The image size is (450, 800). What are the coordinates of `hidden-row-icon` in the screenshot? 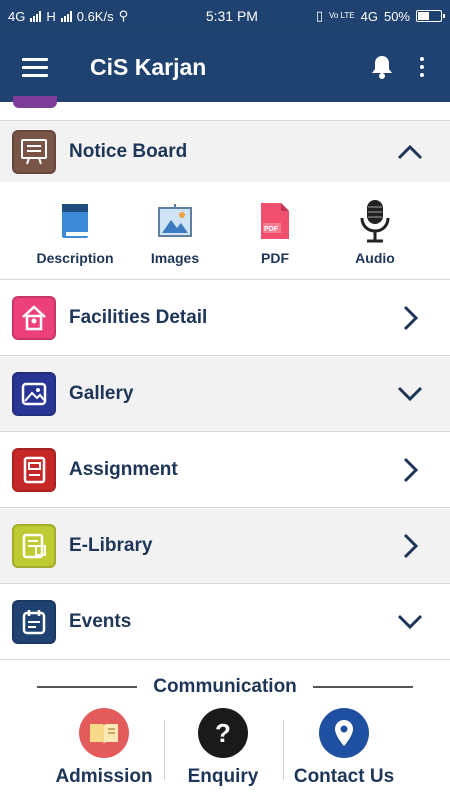 It's located at (35, 102).